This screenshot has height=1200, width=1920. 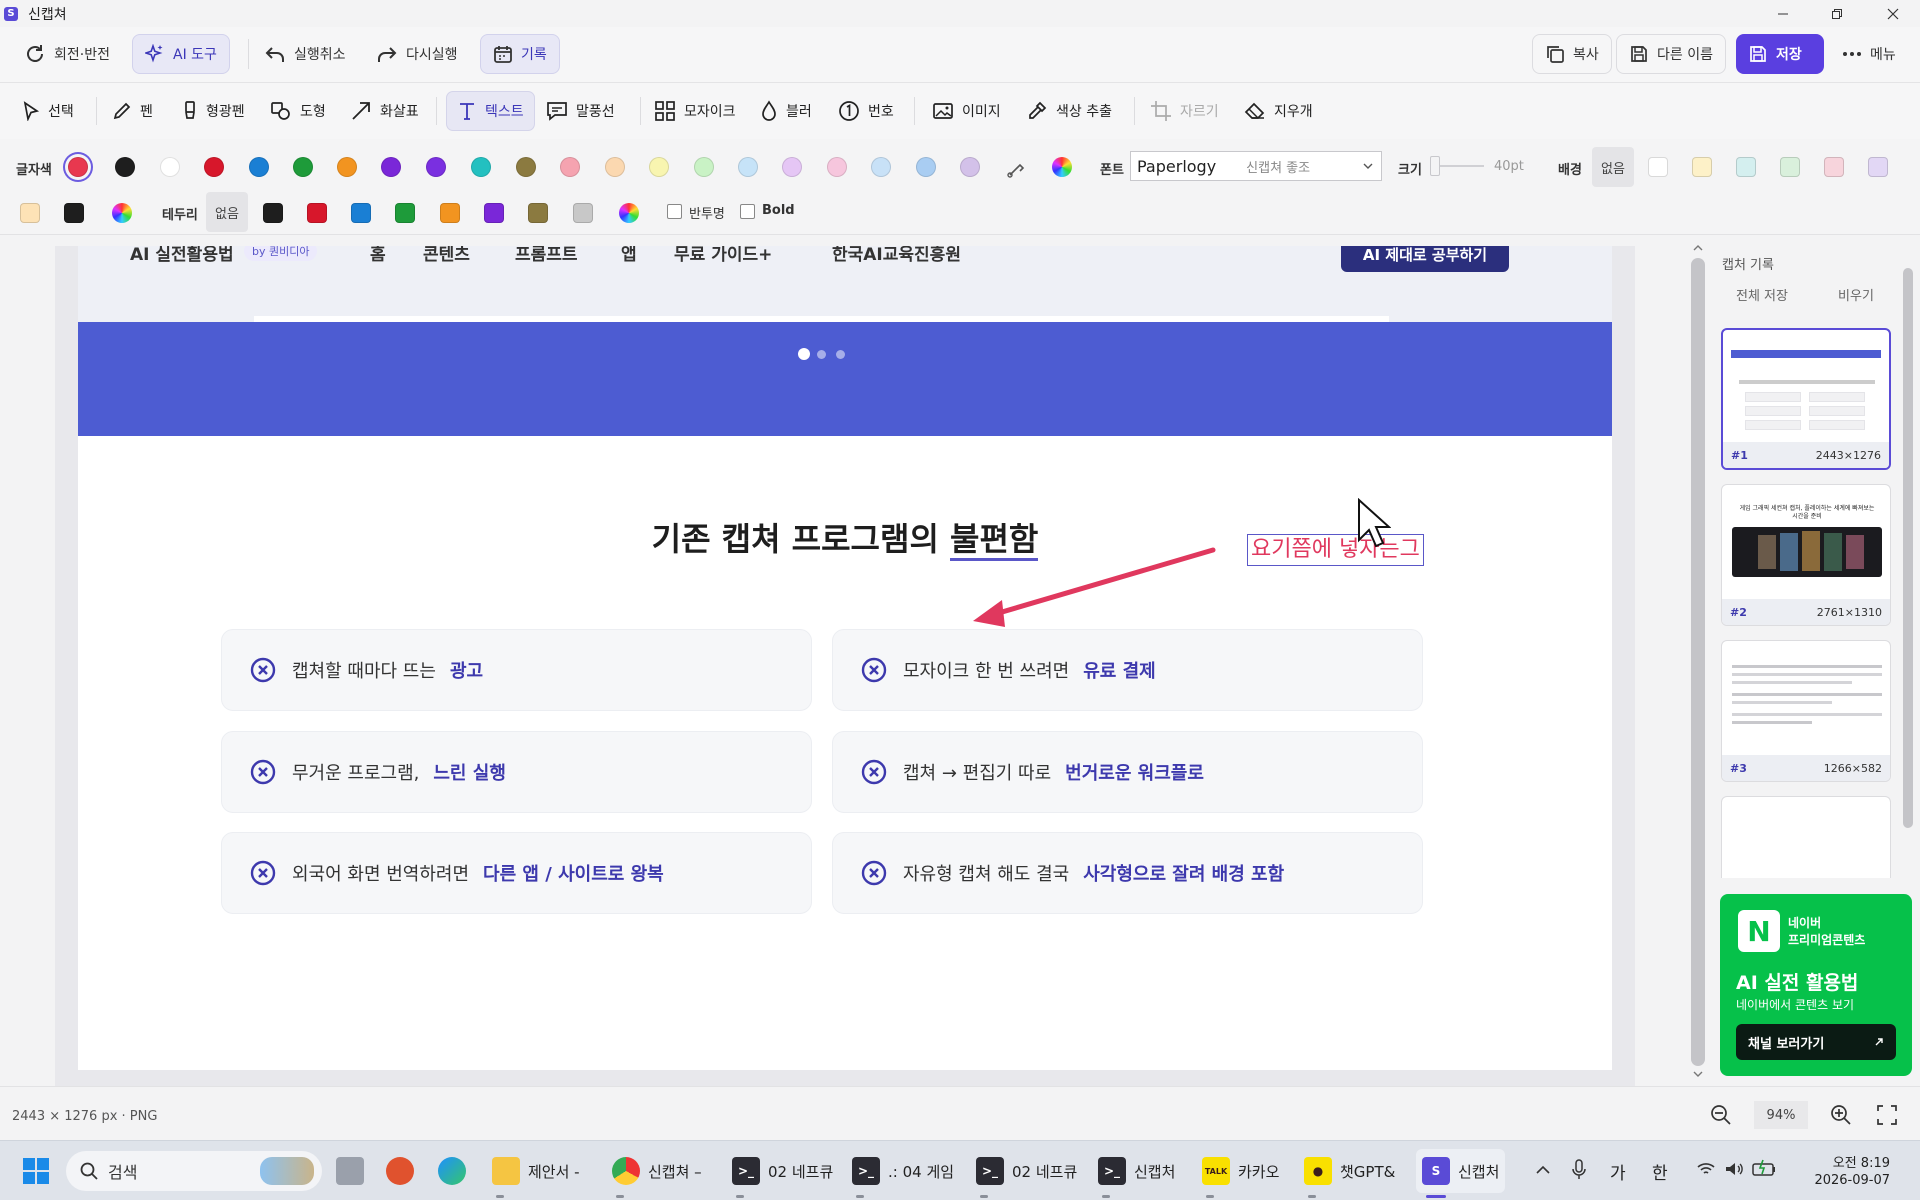 I want to click on canvas-scrollbar, so click(x=1698, y=660).